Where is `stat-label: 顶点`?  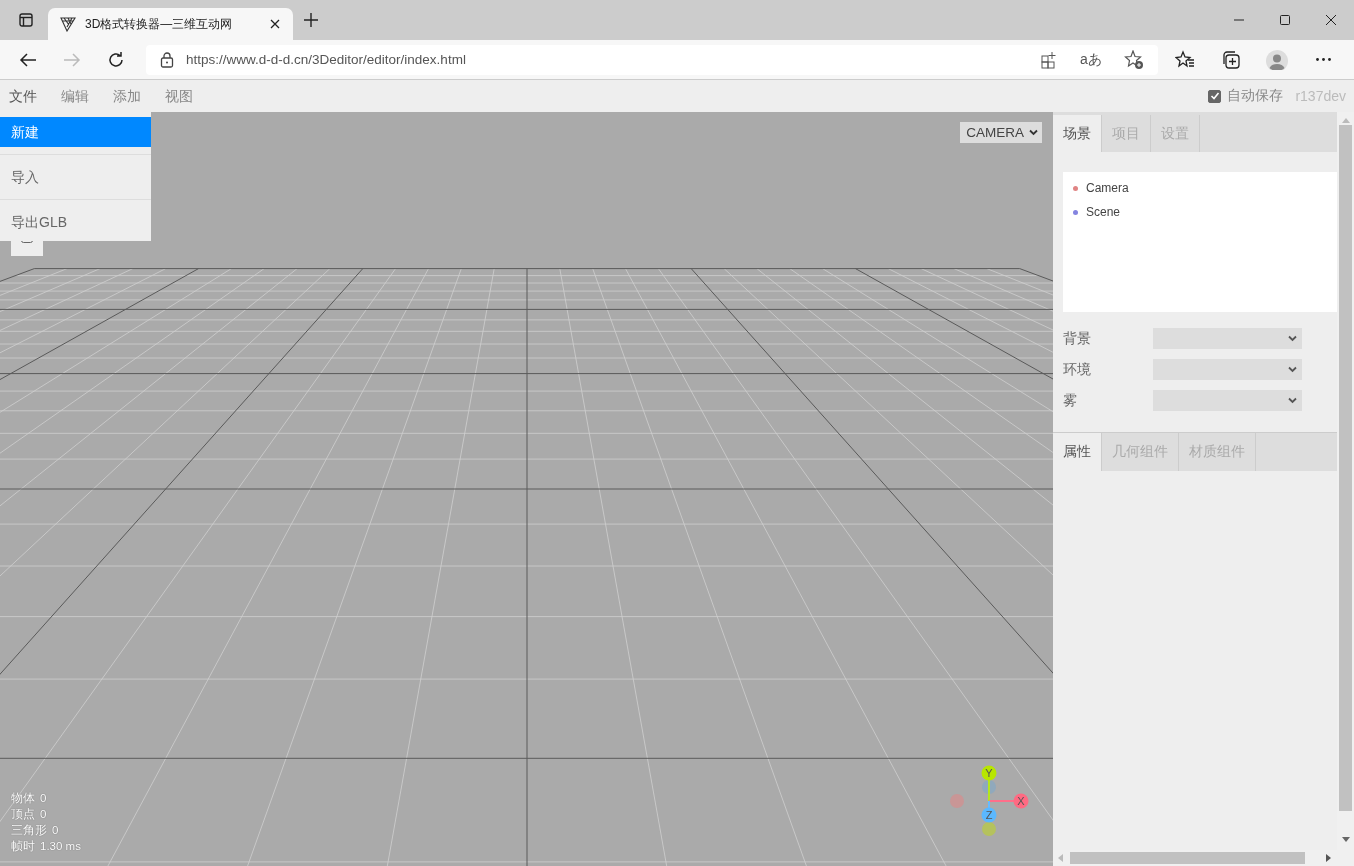 stat-label: 顶点 is located at coordinates (23, 814).